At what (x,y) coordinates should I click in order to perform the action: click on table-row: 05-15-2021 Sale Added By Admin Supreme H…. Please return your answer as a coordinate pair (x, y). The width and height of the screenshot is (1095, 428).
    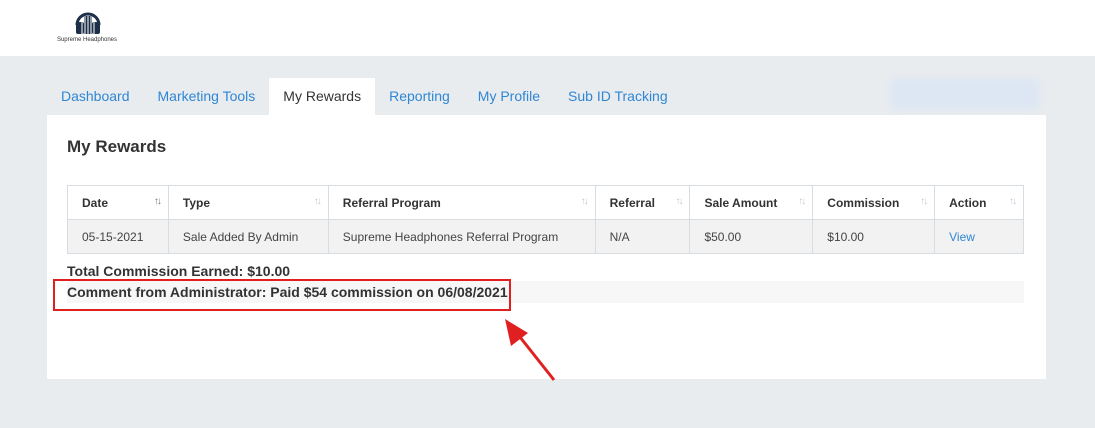
    Looking at the image, I should click on (545, 236).